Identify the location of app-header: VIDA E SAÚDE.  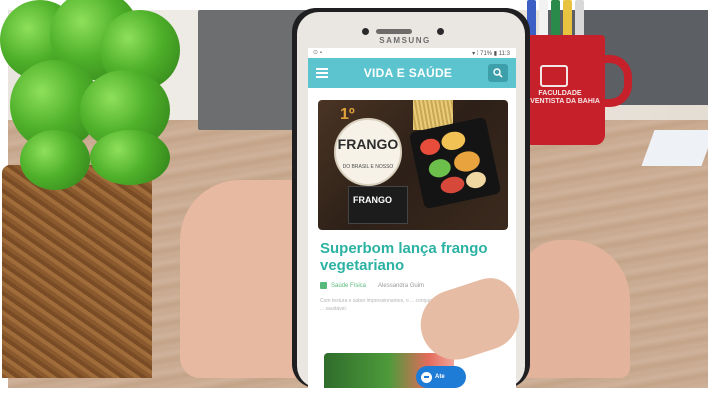
(412, 73).